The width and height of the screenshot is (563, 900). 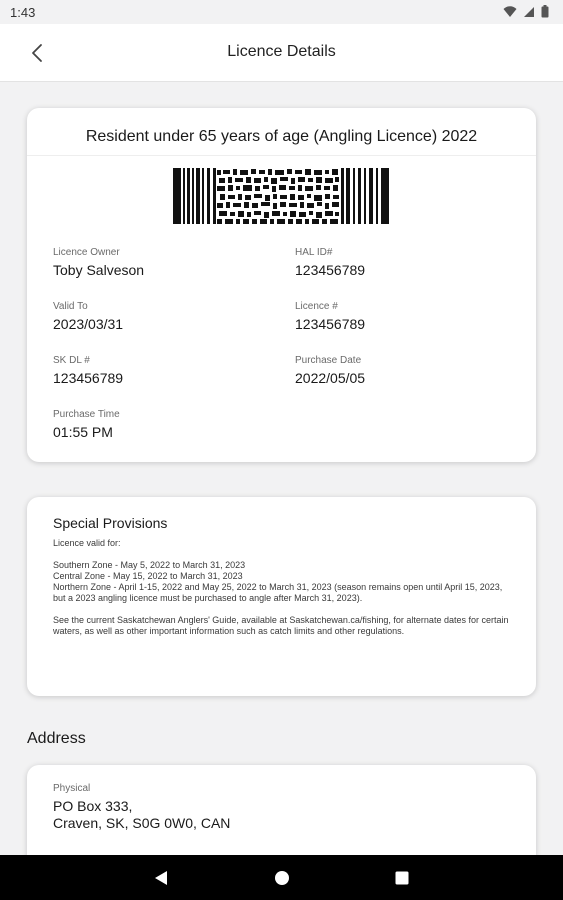 I want to click on purchase-date-value: 2022/05/05, so click(x=330, y=378).